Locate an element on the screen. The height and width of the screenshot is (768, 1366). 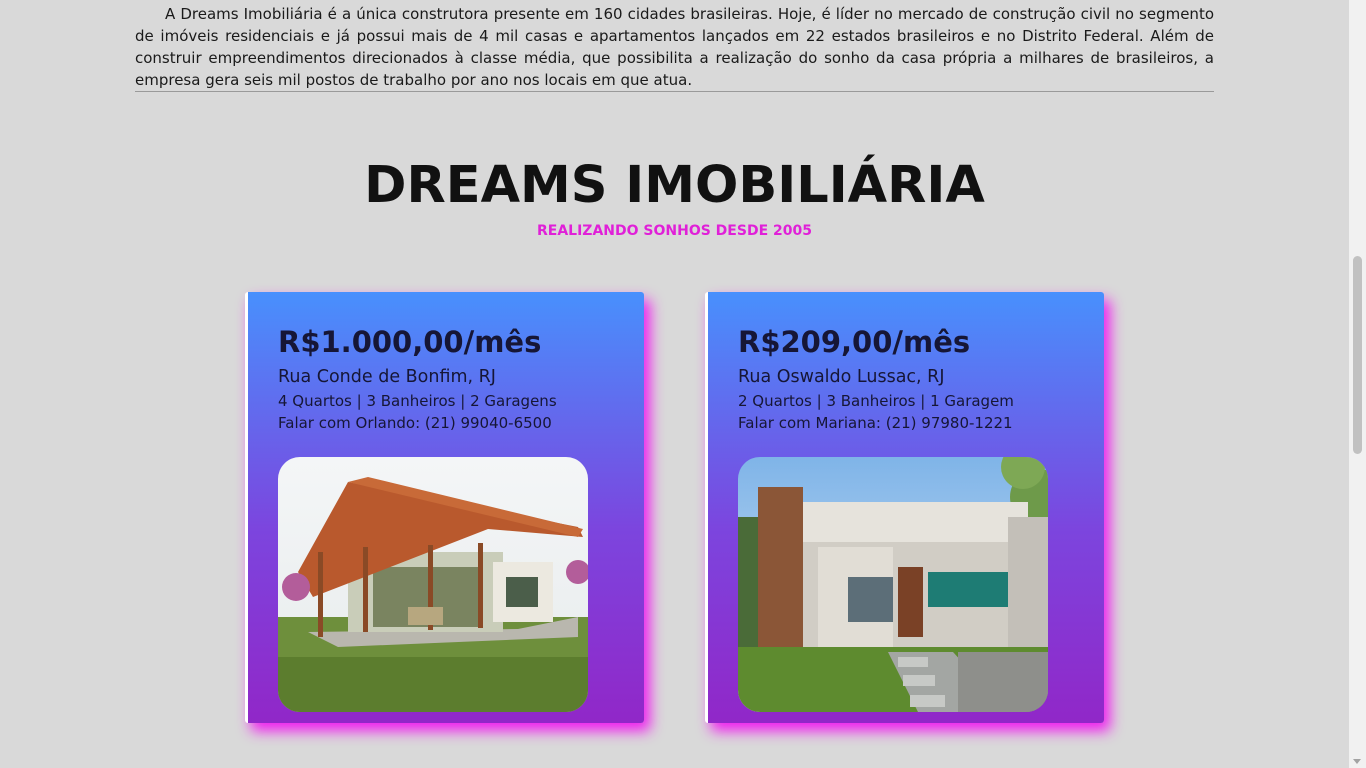
scroll-down-arrow-icon is located at coordinates (1357, 761).